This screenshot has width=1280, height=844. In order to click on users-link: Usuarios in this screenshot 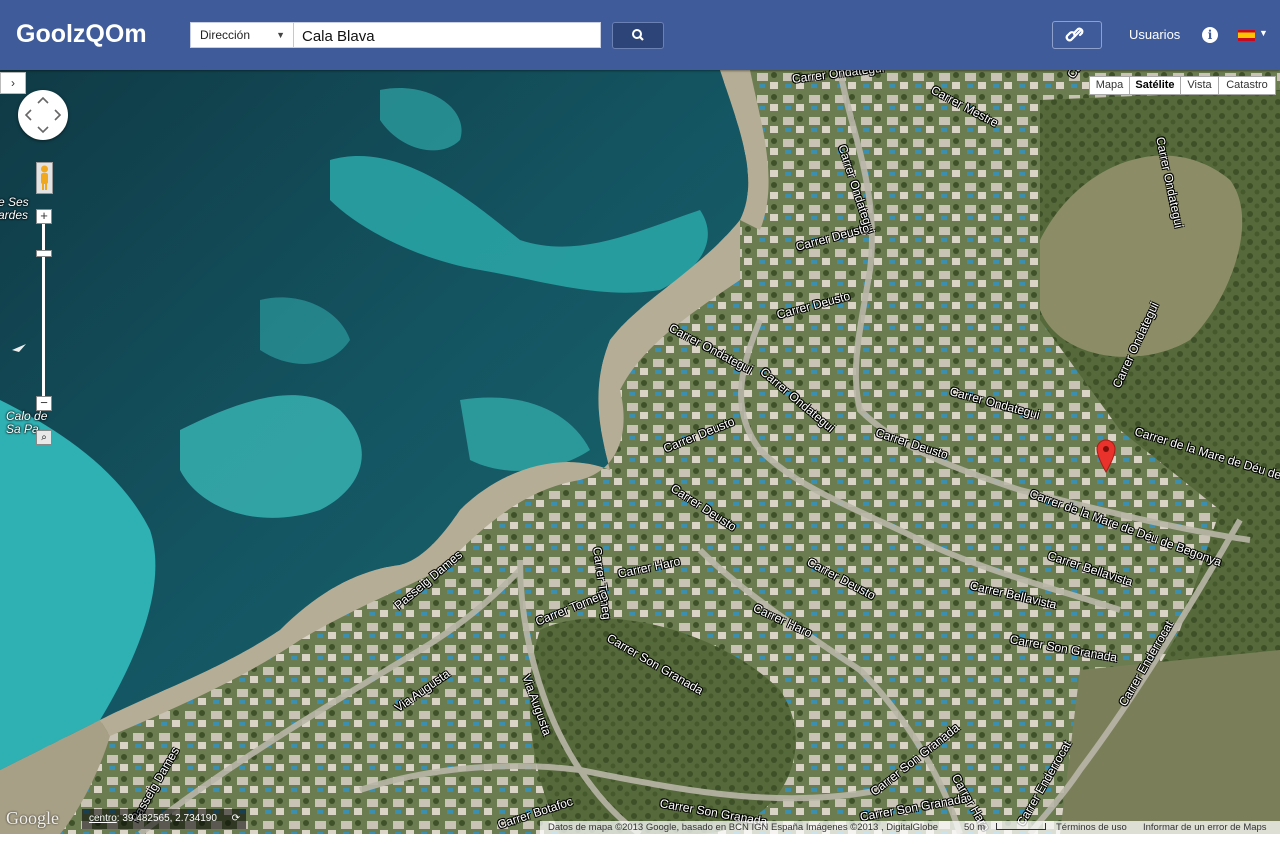, I will do `click(1154, 34)`.